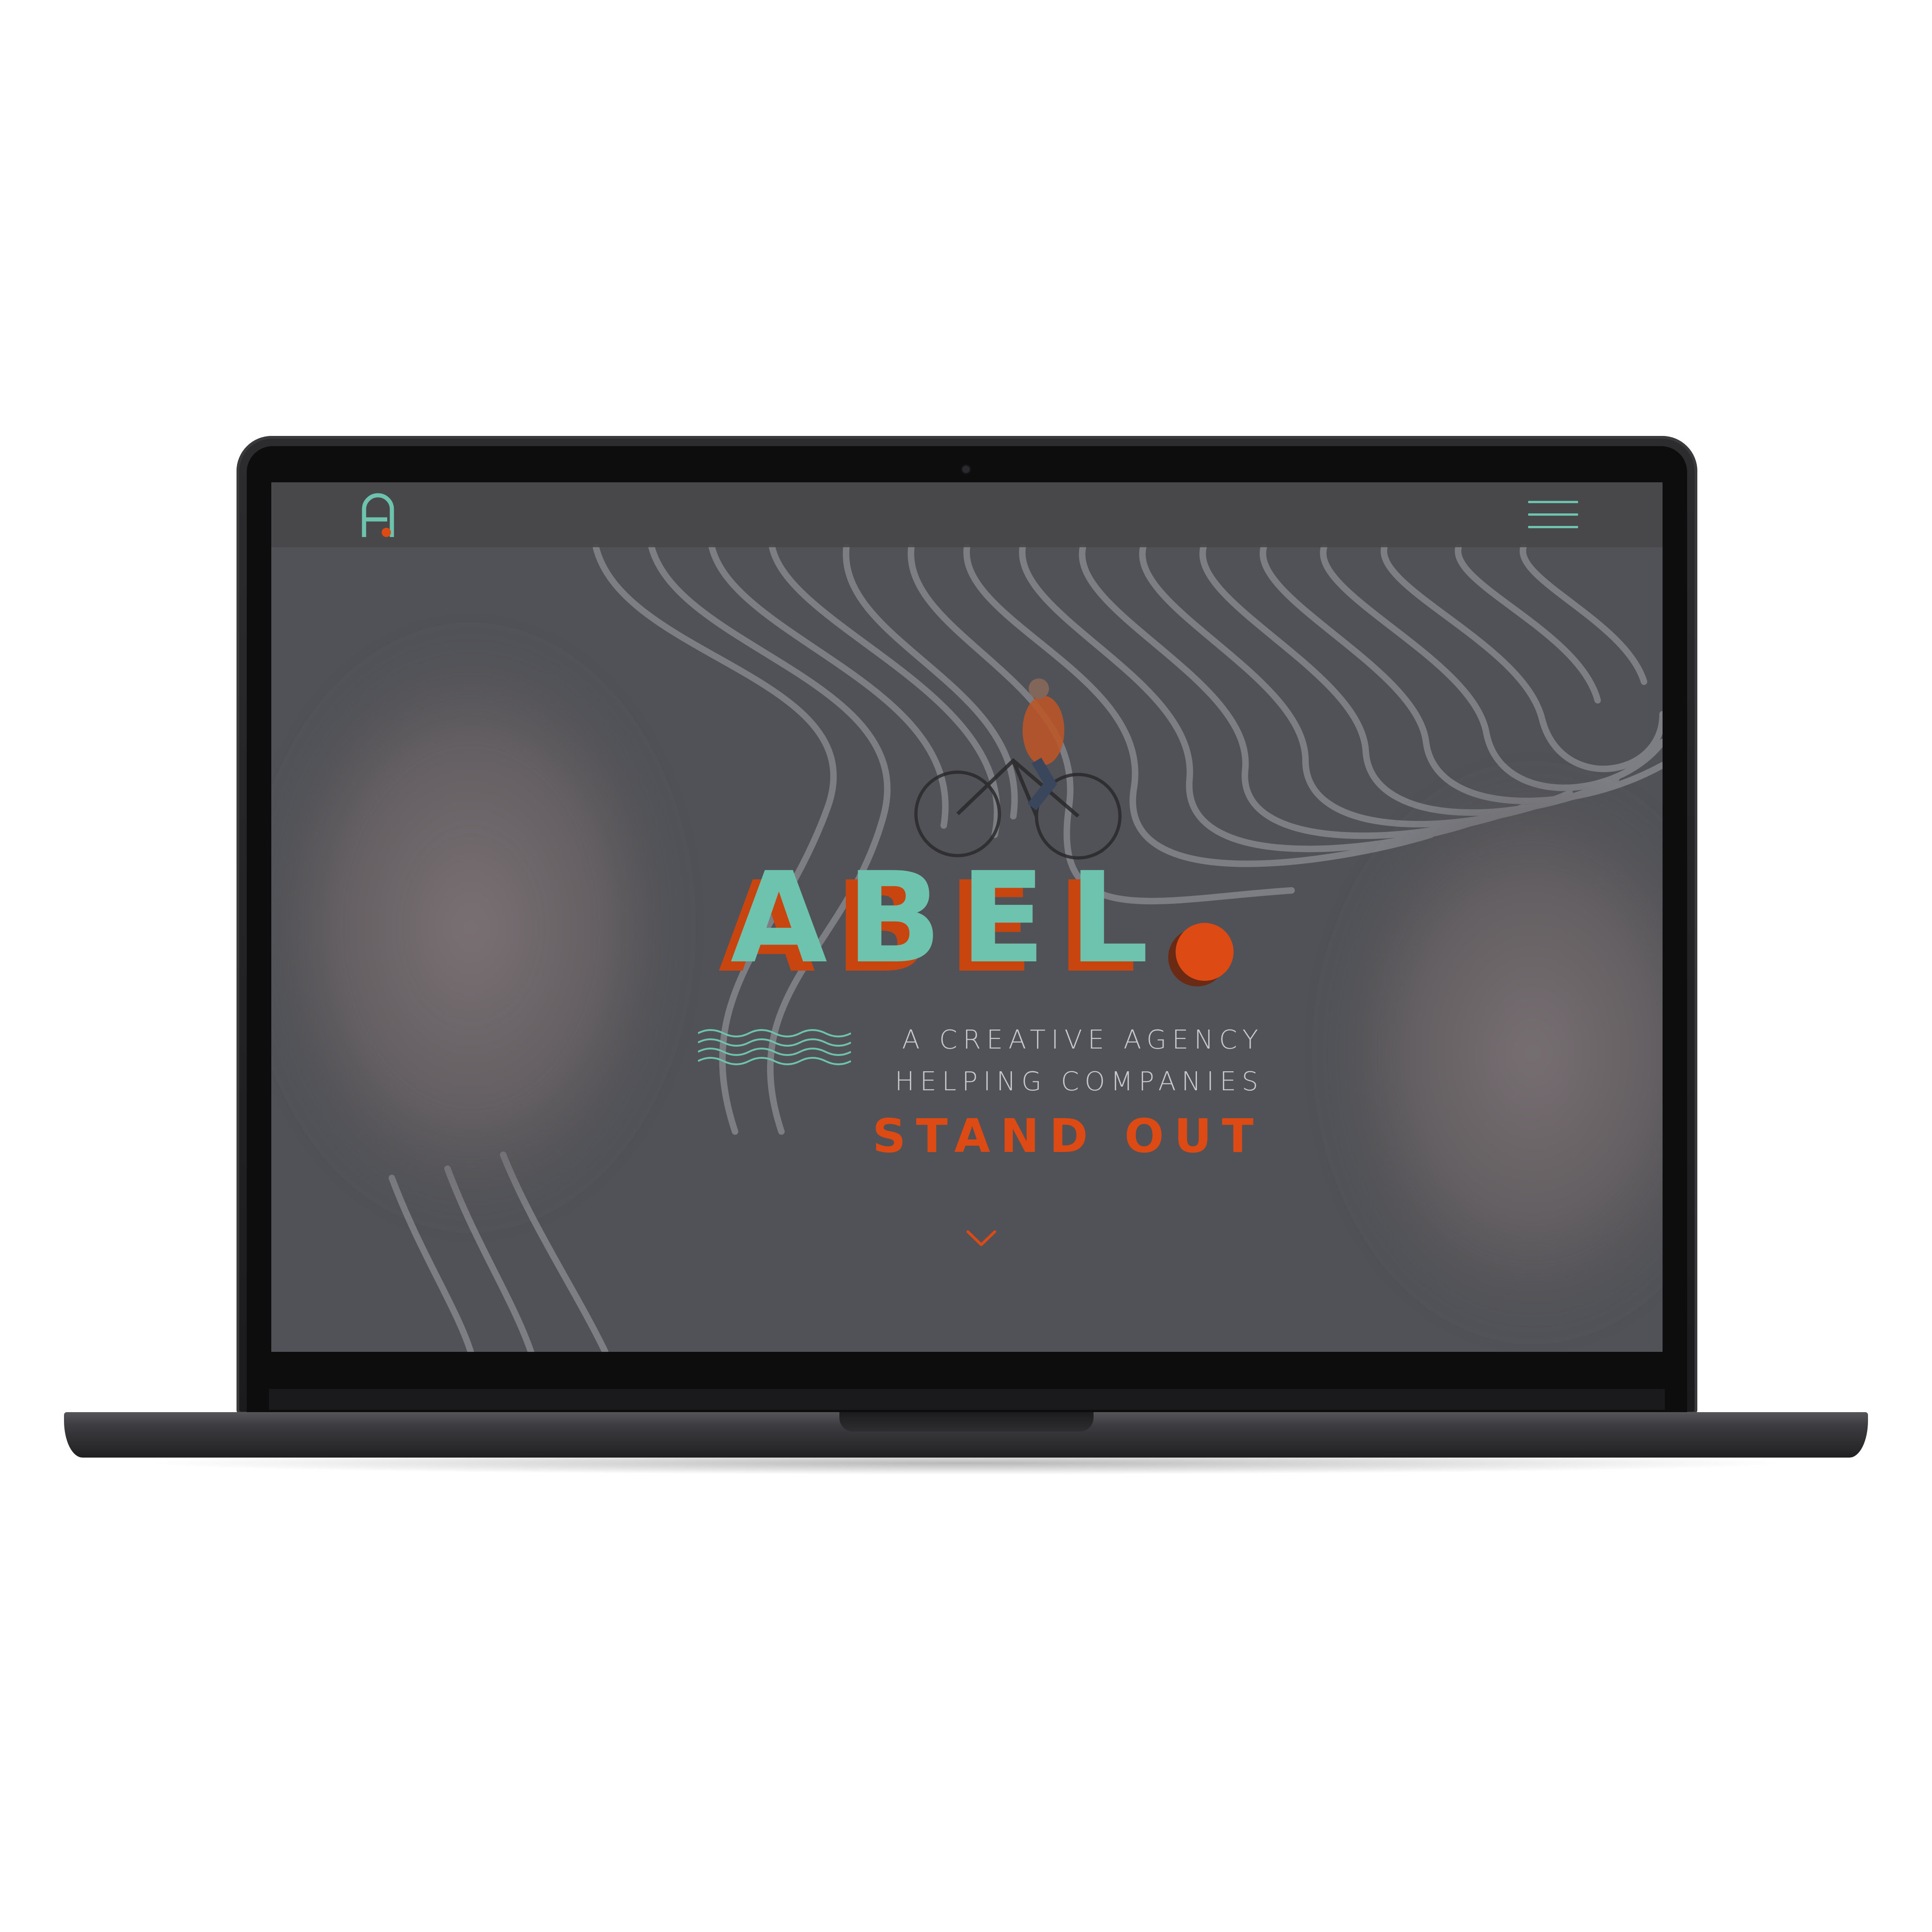 The width and height of the screenshot is (1932, 1932). What do you see at coordinates (1003, 918) in the screenshot?
I see `brand-letter-face: E` at bounding box center [1003, 918].